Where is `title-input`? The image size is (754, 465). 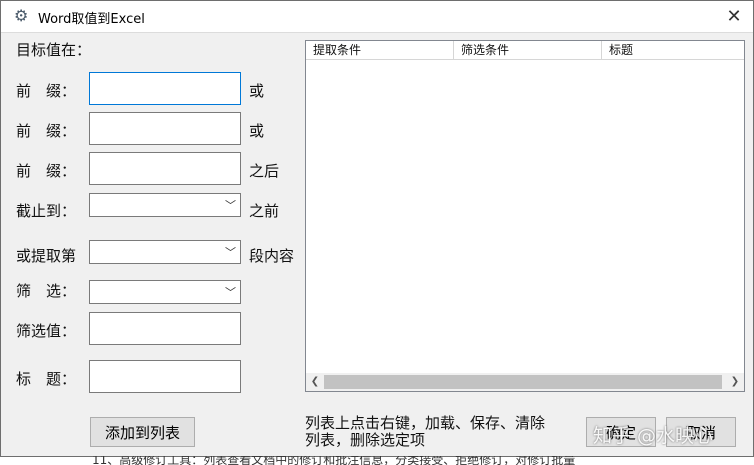
title-input is located at coordinates (165, 376).